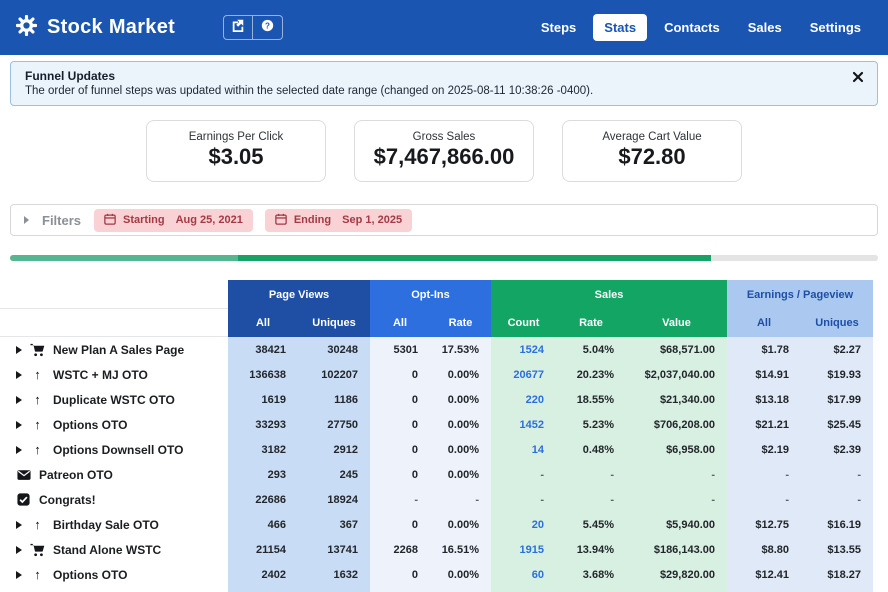 Image resolution: width=888 pixels, height=592 pixels. I want to click on cell-epv-uniques: $19.93, so click(837, 374).